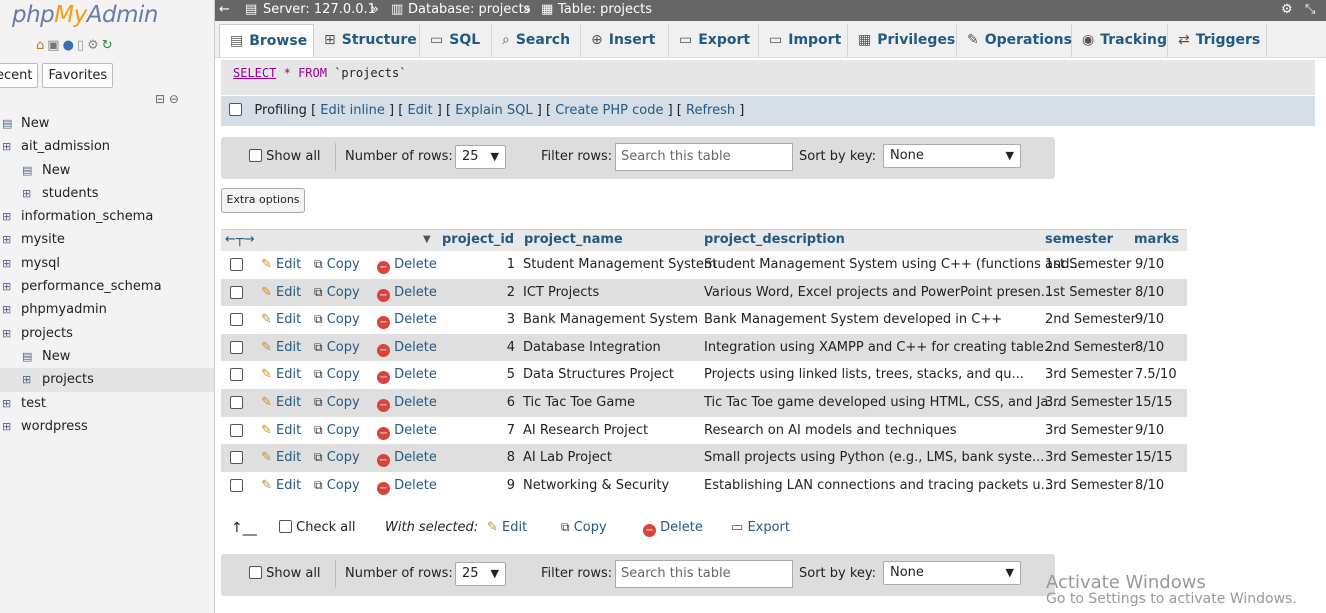 This screenshot has width=1326, height=613. What do you see at coordinates (1310, 9) in the screenshot?
I see `collapse-icon: ⤡` at bounding box center [1310, 9].